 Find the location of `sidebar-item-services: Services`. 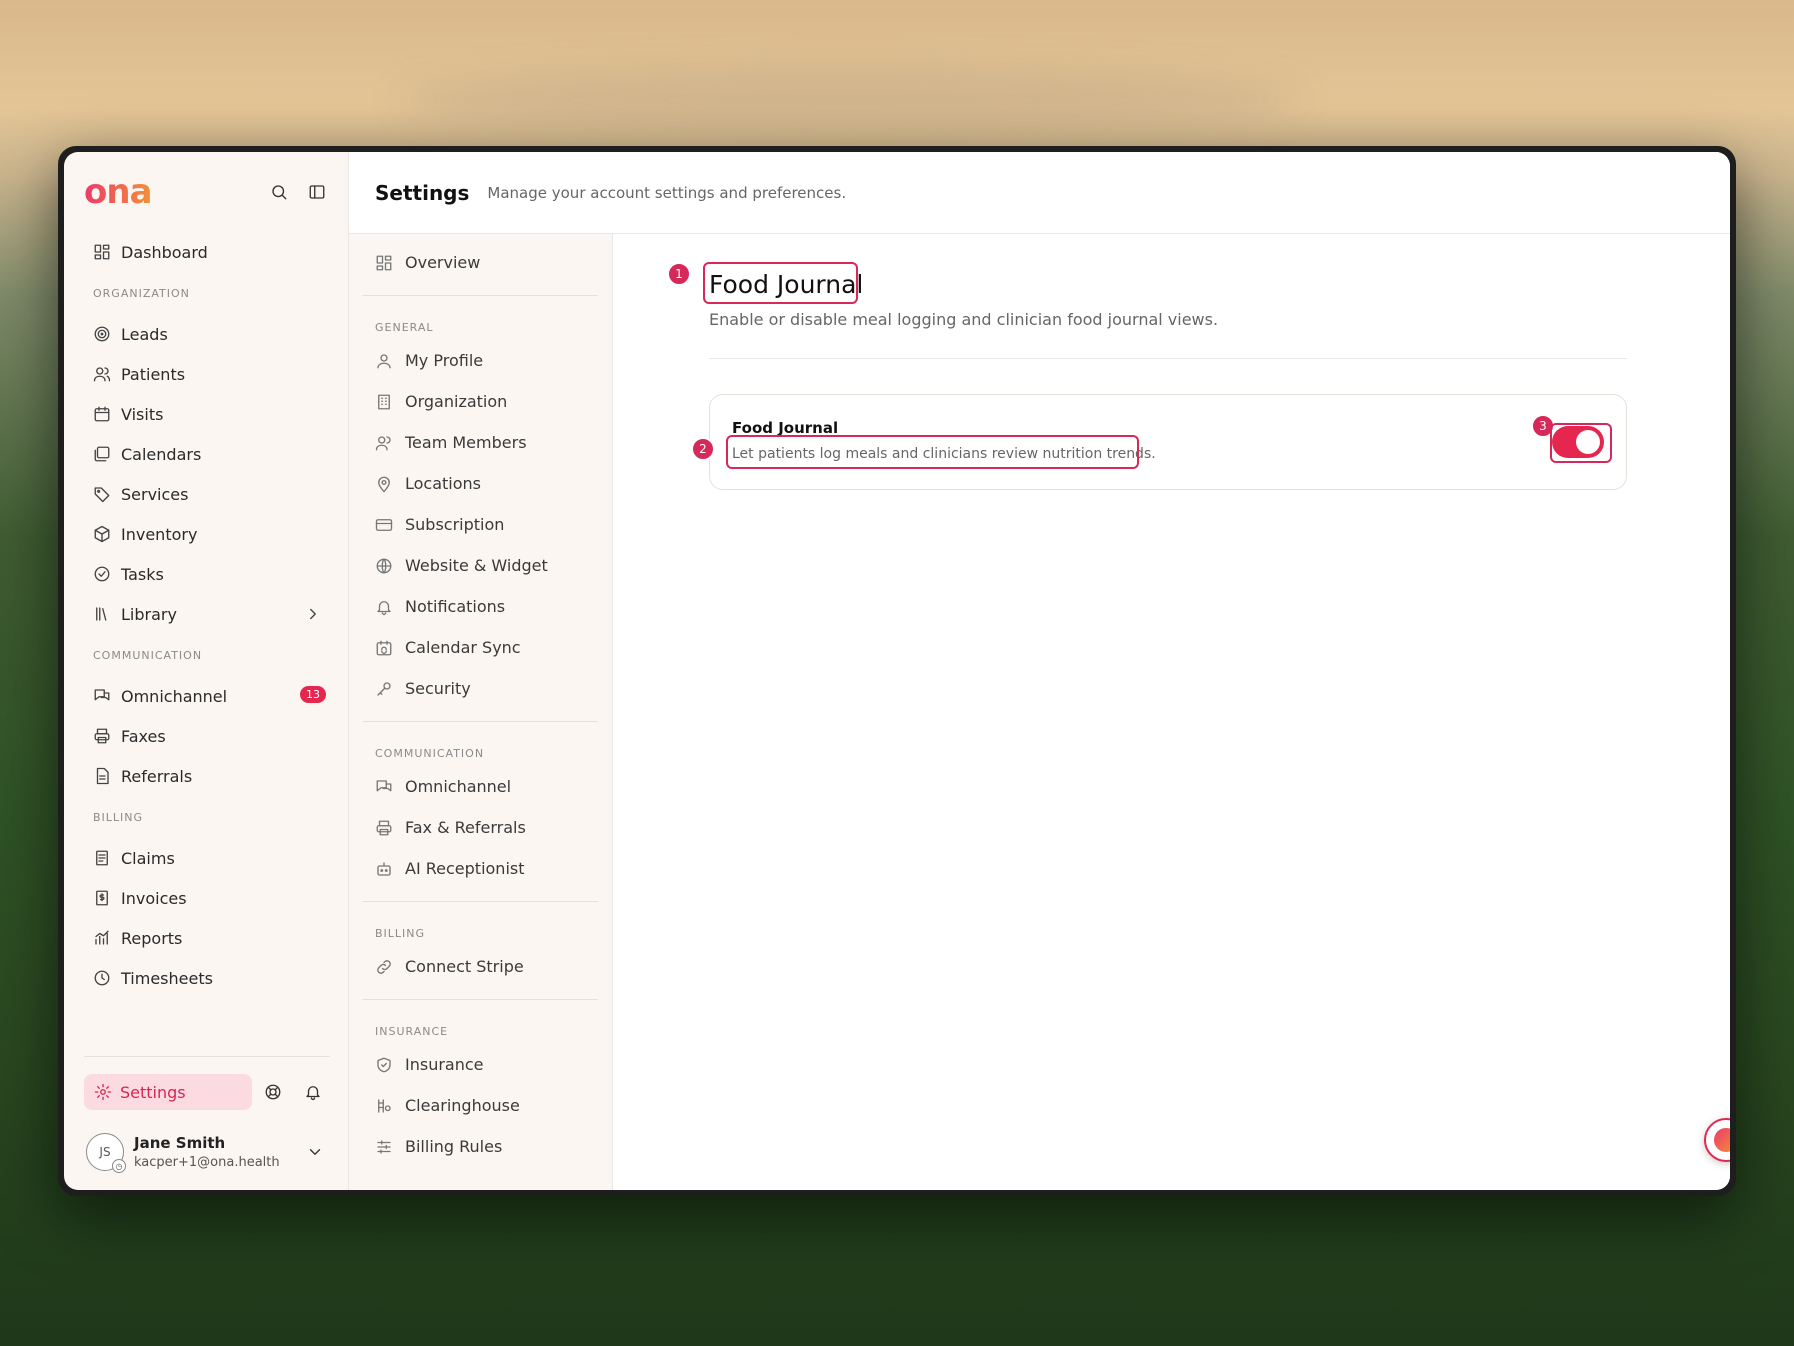

sidebar-item-services: Services is located at coordinates (206, 494).